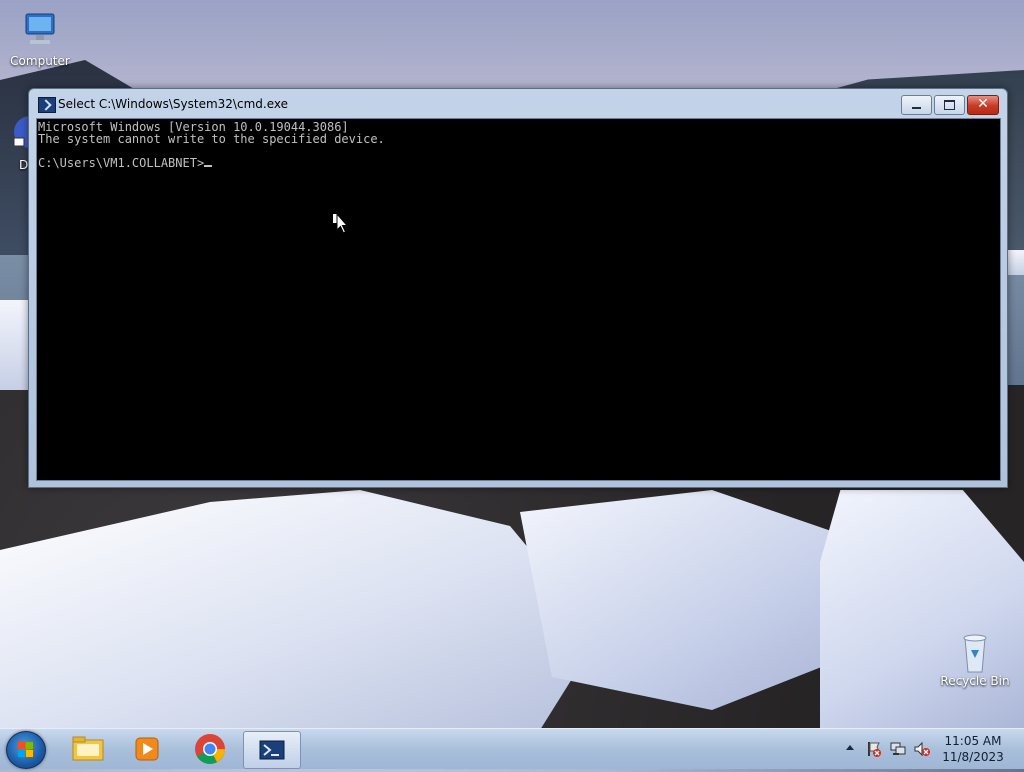 Image resolution: width=1024 pixels, height=772 pixels. I want to click on volume-muted-icon, so click(922, 749).